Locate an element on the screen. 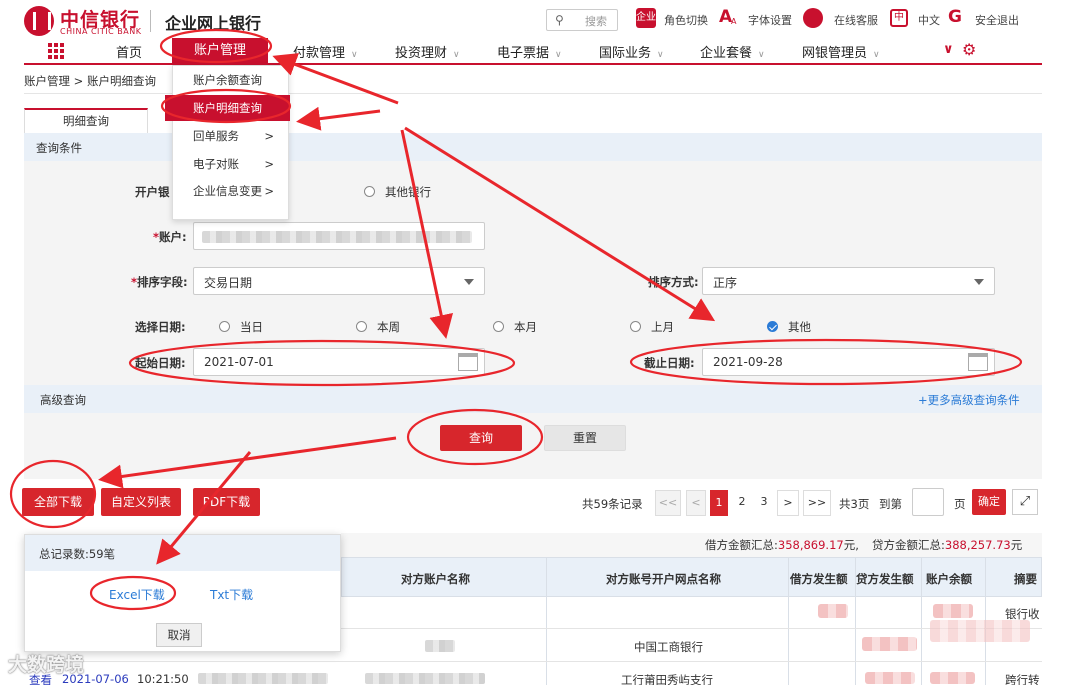 Image resolution: width=1080 pixels, height=685 pixels. menu-receipt-service: 回单服务 > is located at coordinates (230, 136).